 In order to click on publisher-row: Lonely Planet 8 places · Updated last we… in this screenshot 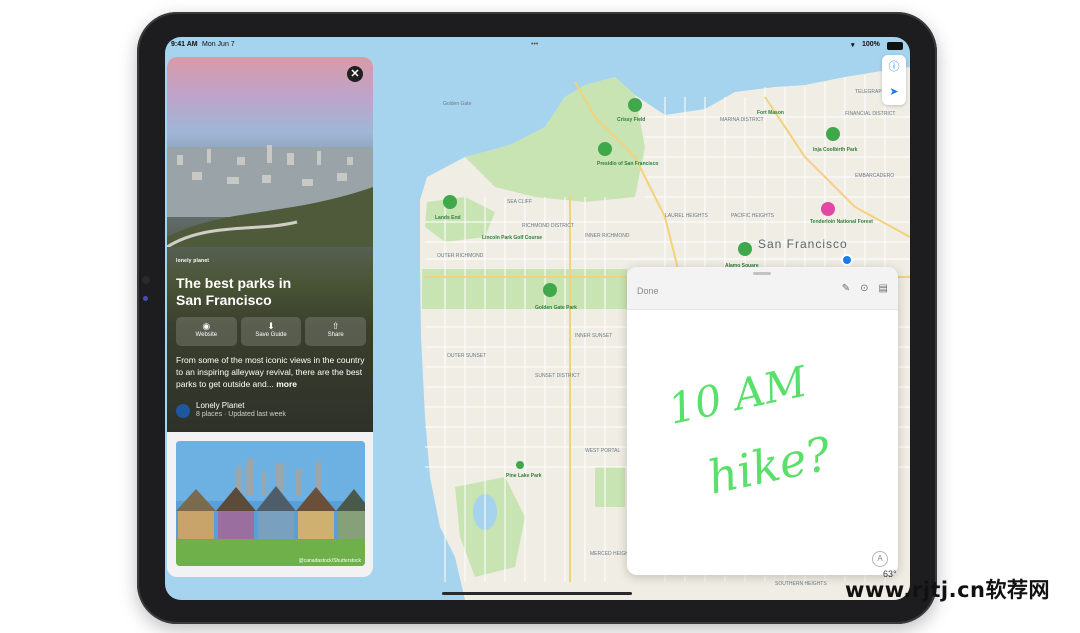, I will do `click(271, 412)`.